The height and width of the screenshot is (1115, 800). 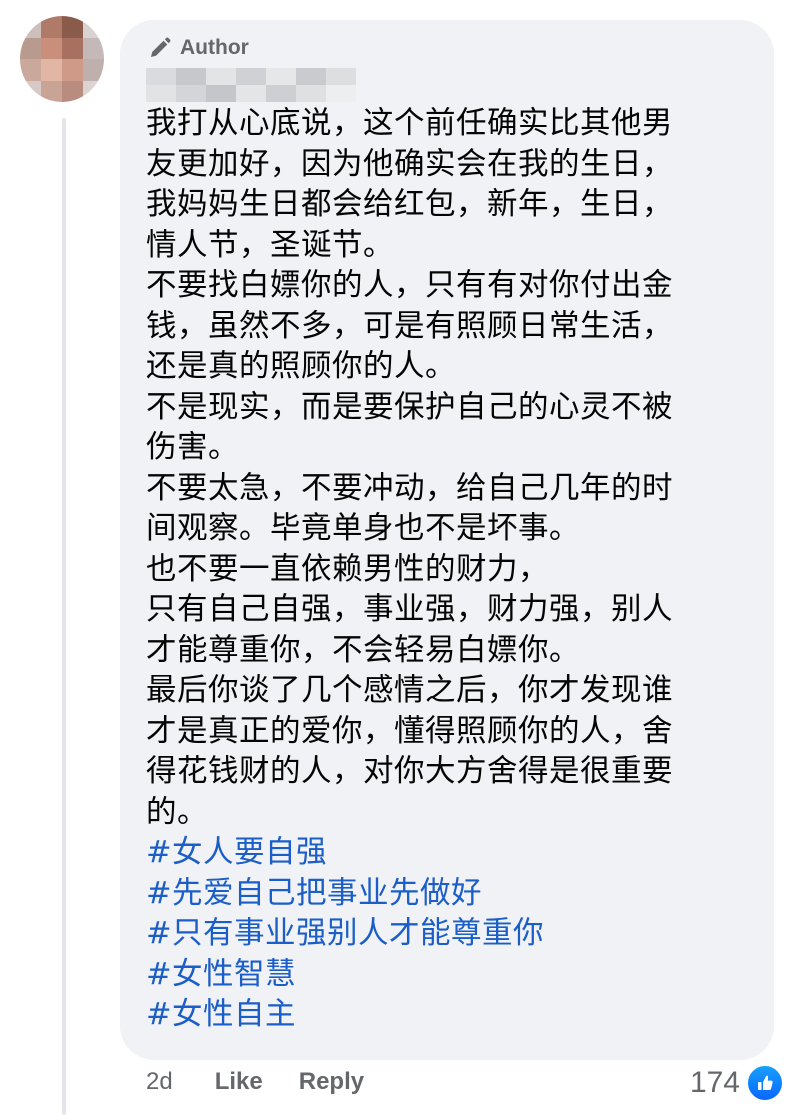 What do you see at coordinates (363, 528) in the screenshot?
I see `comment-line: 间观察。毕竟单身也不是坏事。` at bounding box center [363, 528].